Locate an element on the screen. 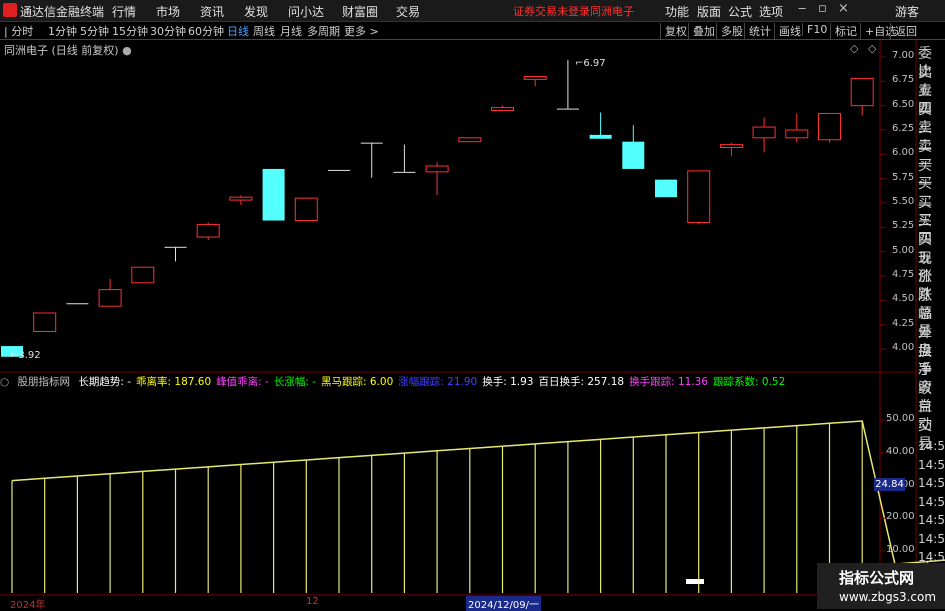  btn-stats: 统计 is located at coordinates (757, 31).